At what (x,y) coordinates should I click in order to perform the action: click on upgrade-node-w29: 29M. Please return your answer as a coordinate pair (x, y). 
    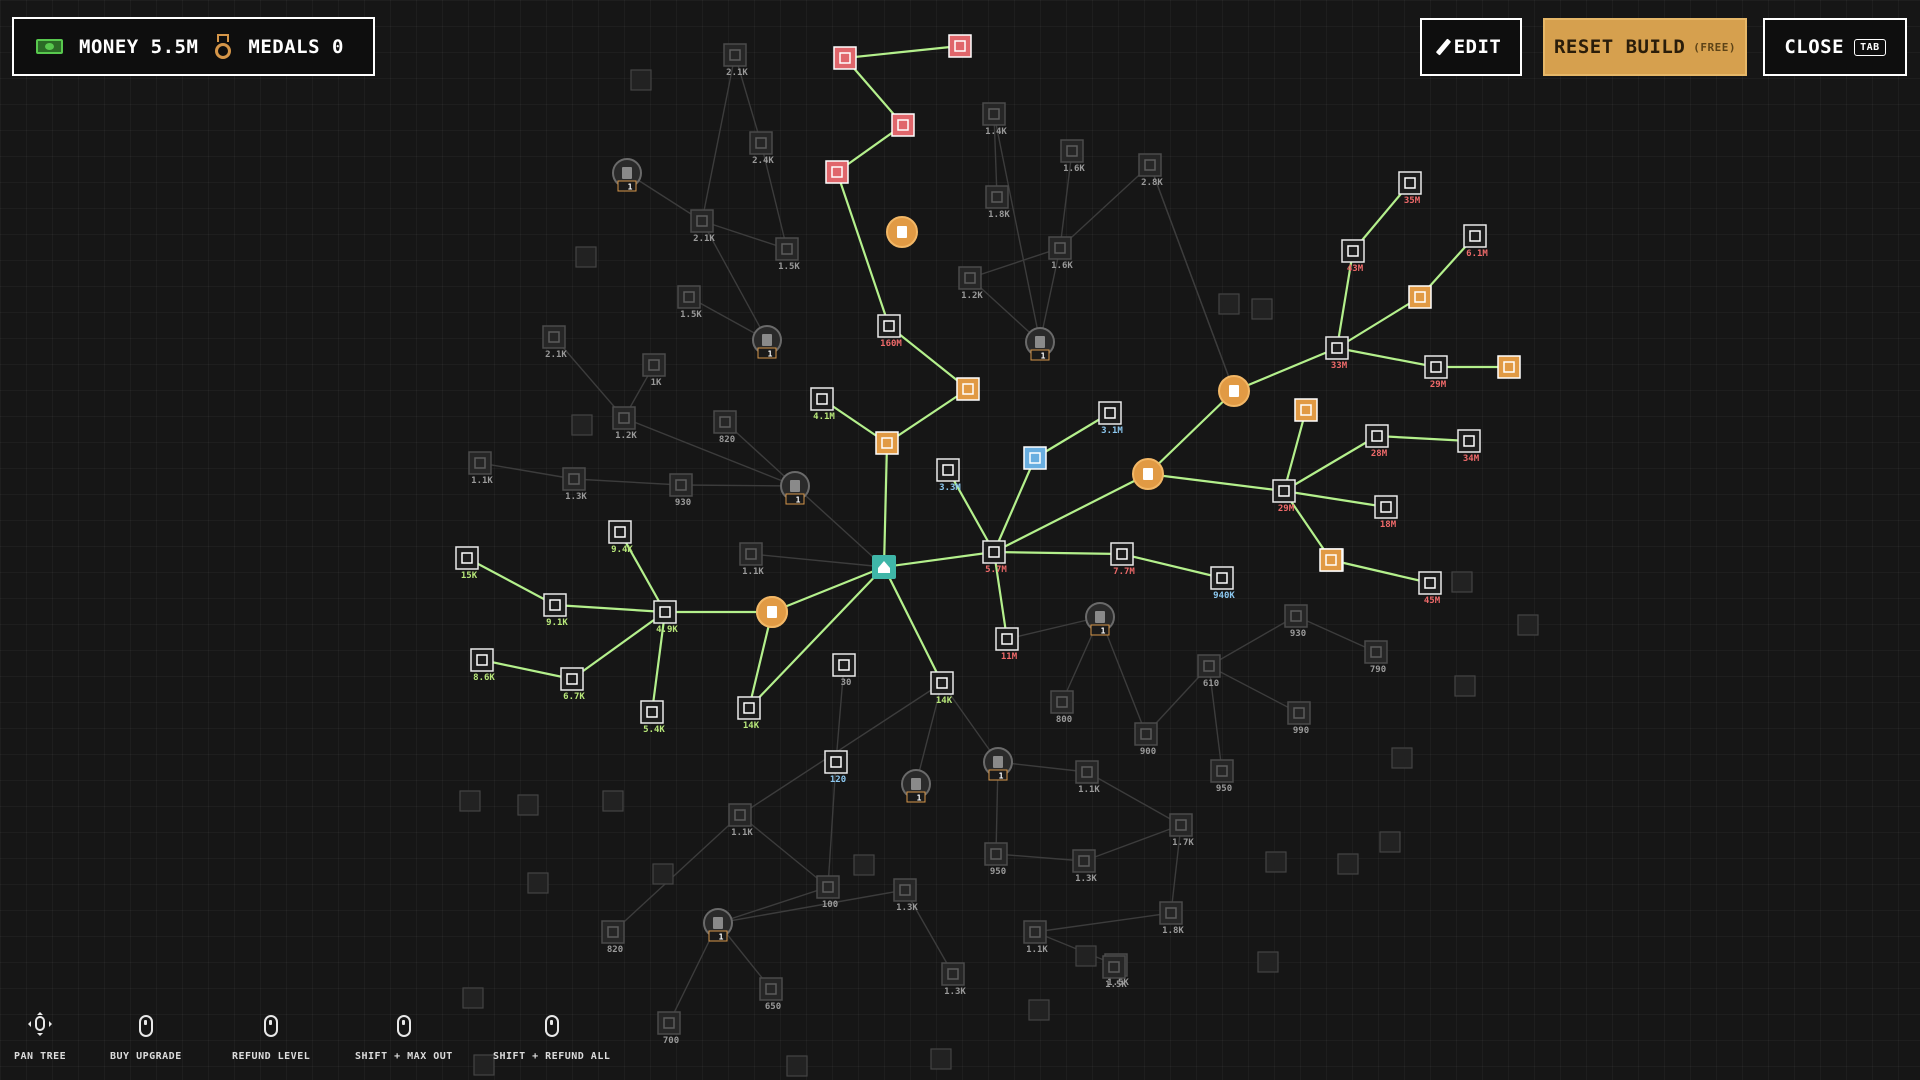
    Looking at the image, I should click on (1436, 372).